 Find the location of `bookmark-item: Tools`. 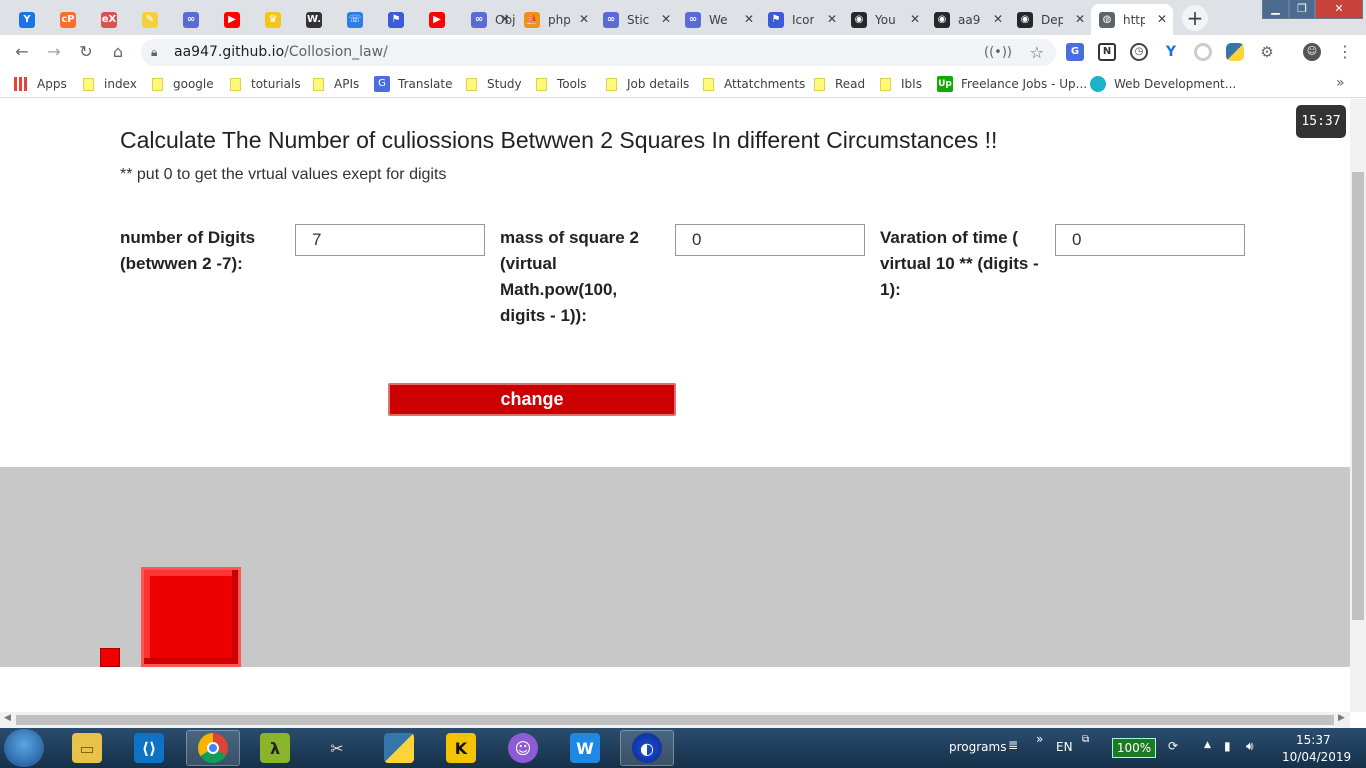

bookmark-item: Tools is located at coordinates (561, 84).